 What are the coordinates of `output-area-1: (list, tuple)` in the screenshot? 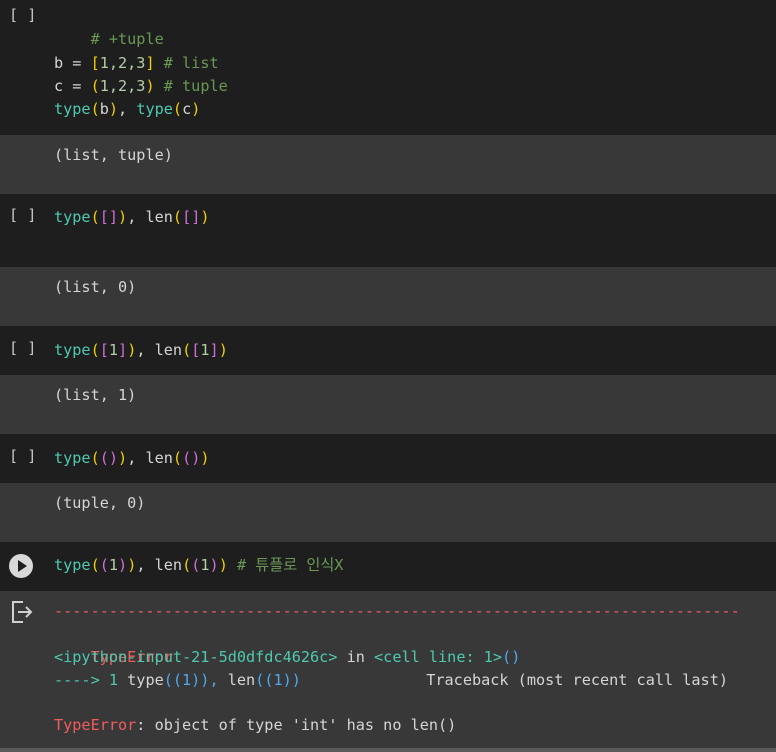 It's located at (388, 164).